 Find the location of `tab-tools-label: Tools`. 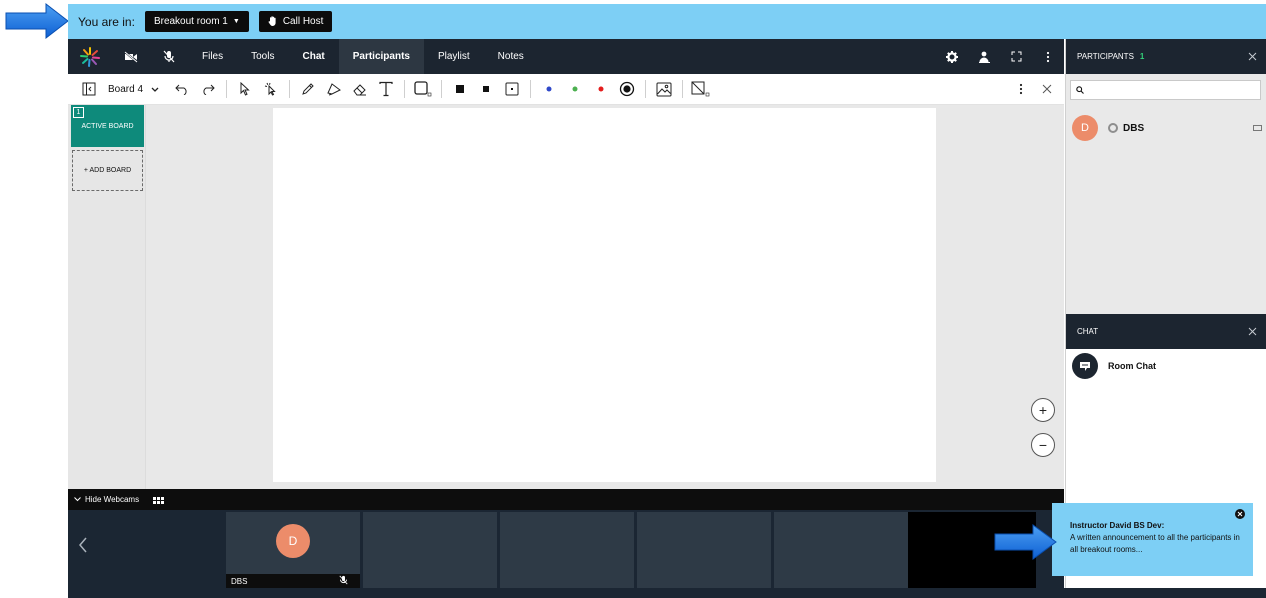

tab-tools-label: Tools is located at coordinates (263, 56).